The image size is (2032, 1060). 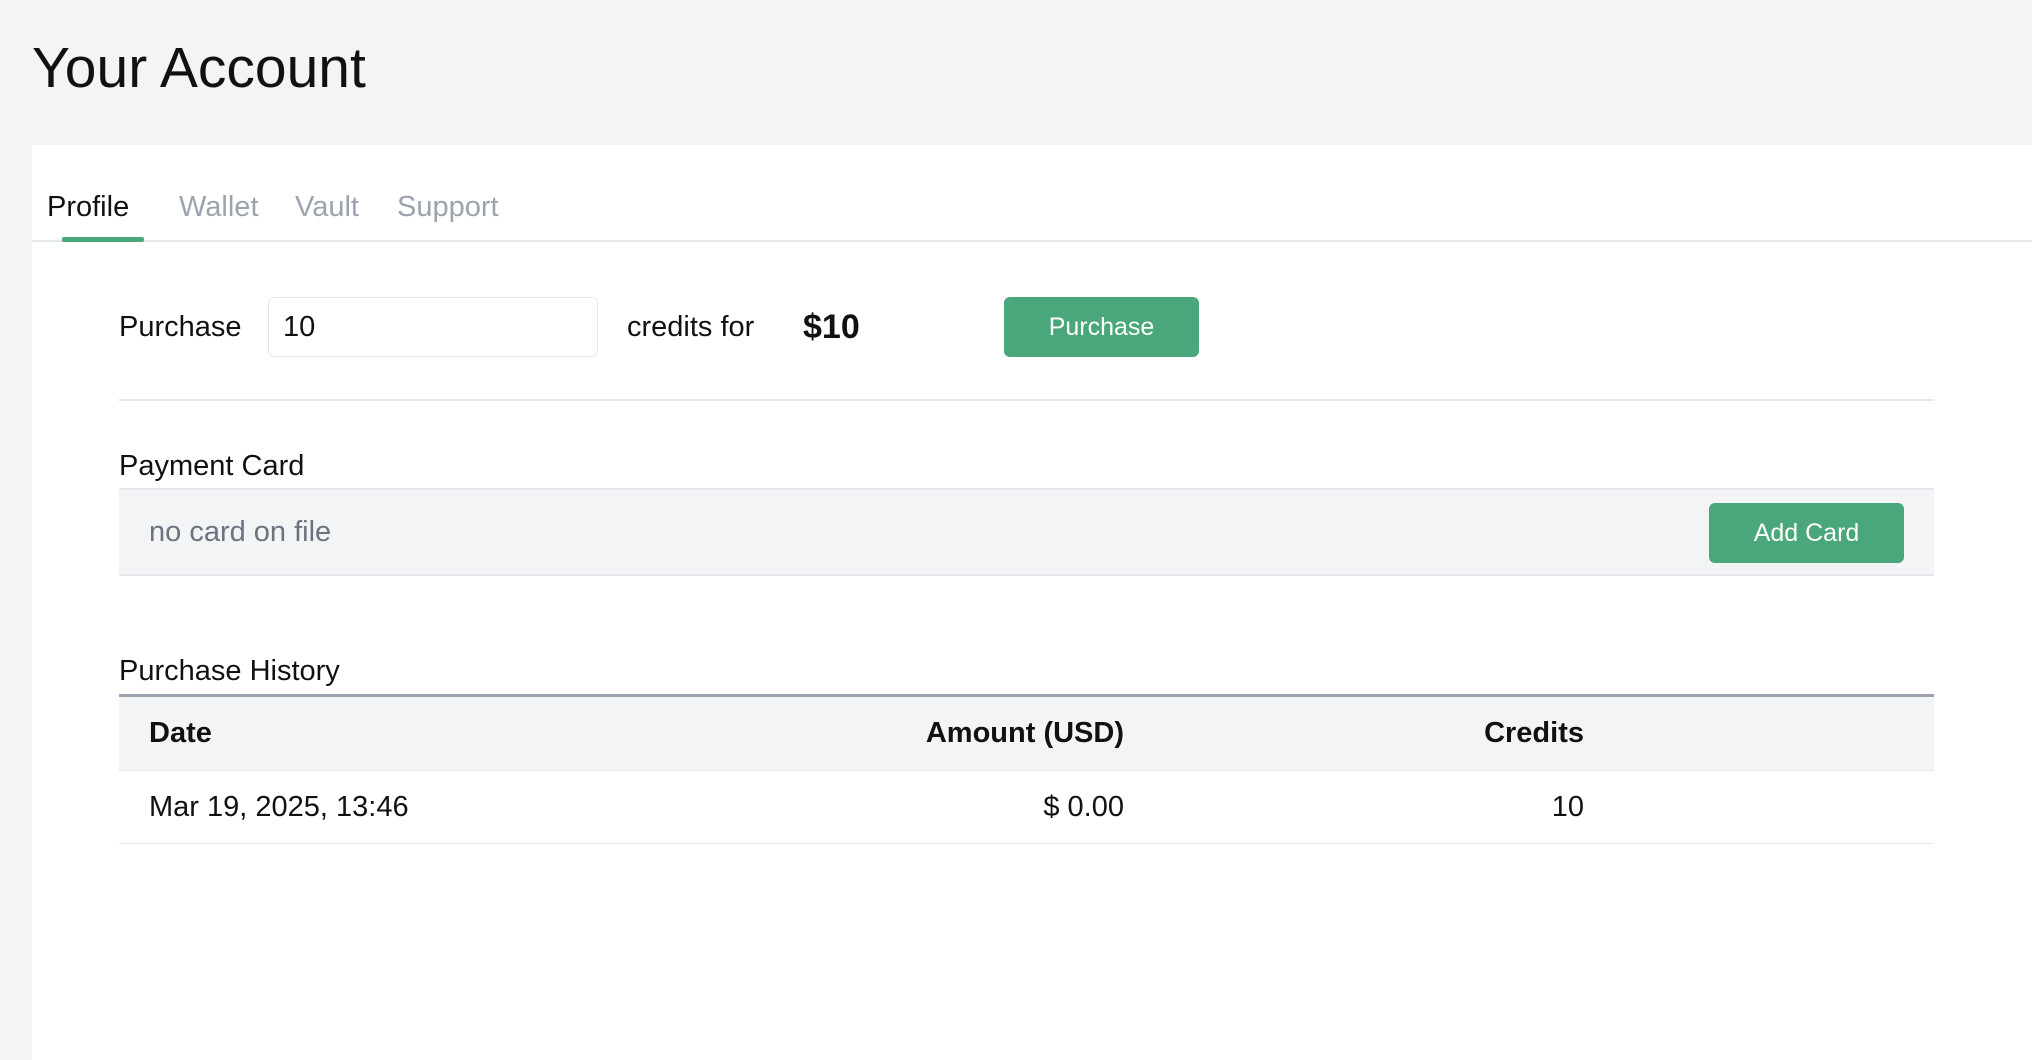 What do you see at coordinates (691, 327) in the screenshot?
I see `credits-for-label: credits for` at bounding box center [691, 327].